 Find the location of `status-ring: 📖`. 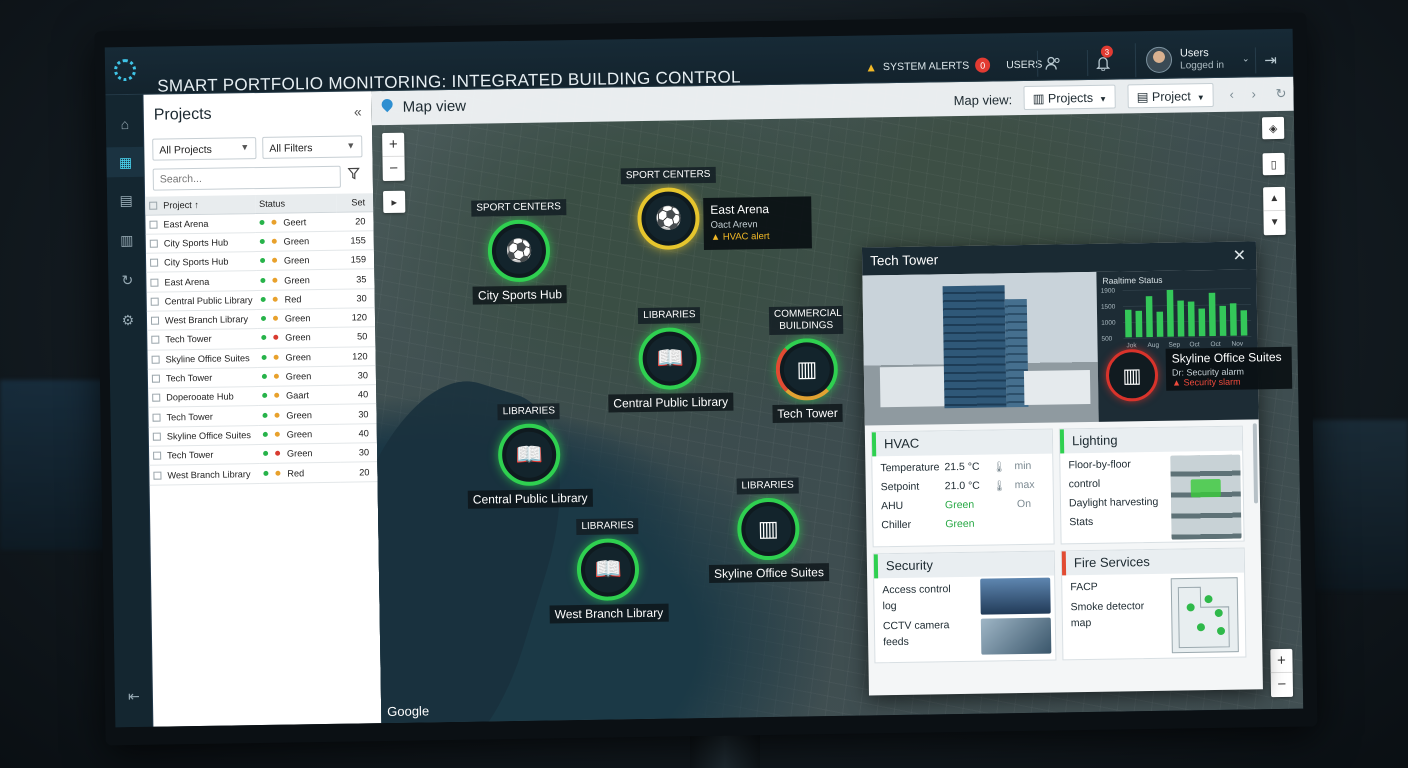

status-ring: 📖 is located at coordinates (670, 359).